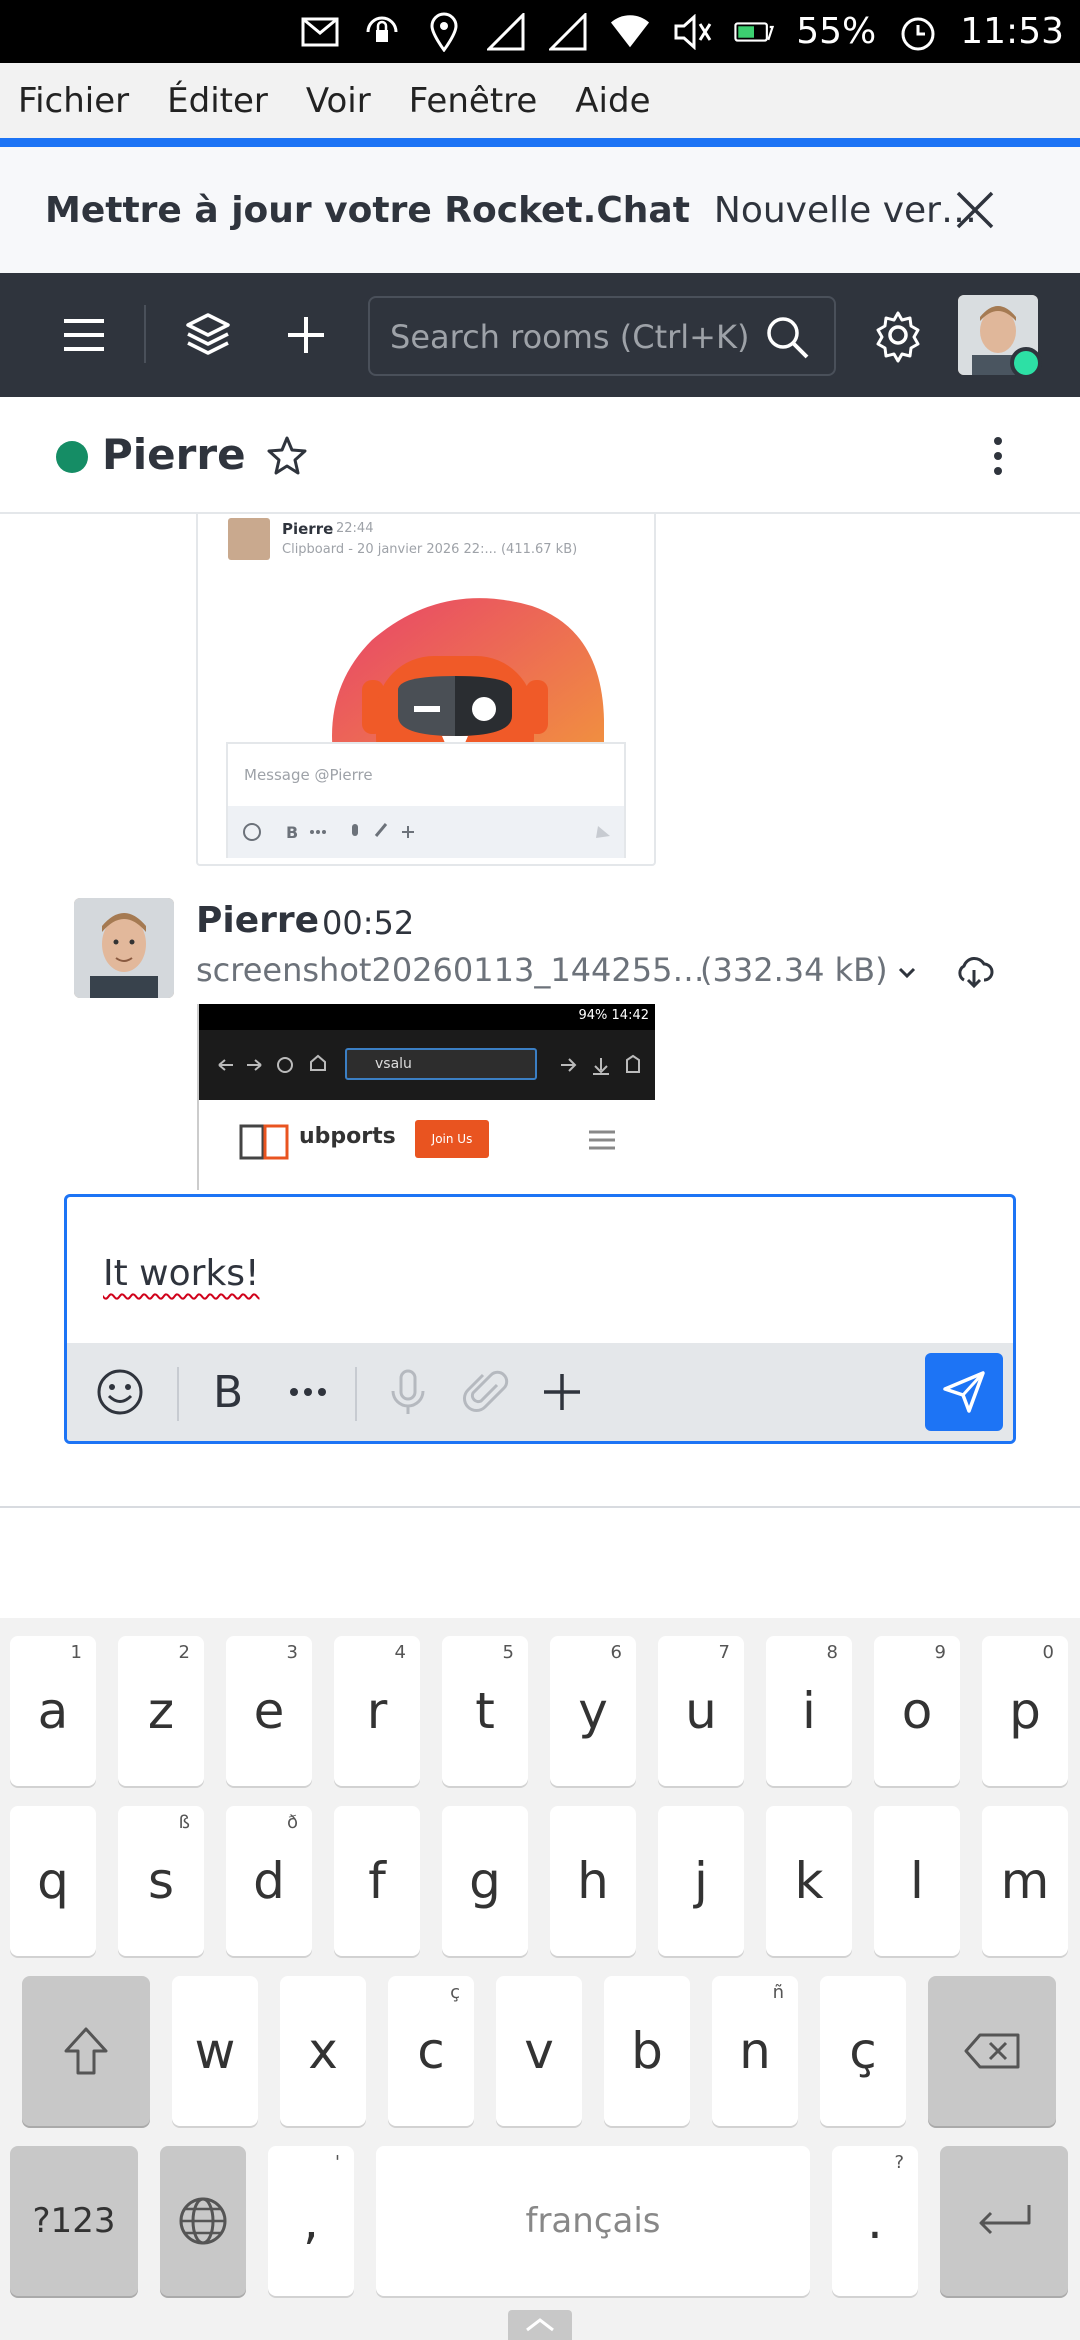  Describe the element at coordinates (486, 1392) in the screenshot. I see `attachment-icon` at that location.